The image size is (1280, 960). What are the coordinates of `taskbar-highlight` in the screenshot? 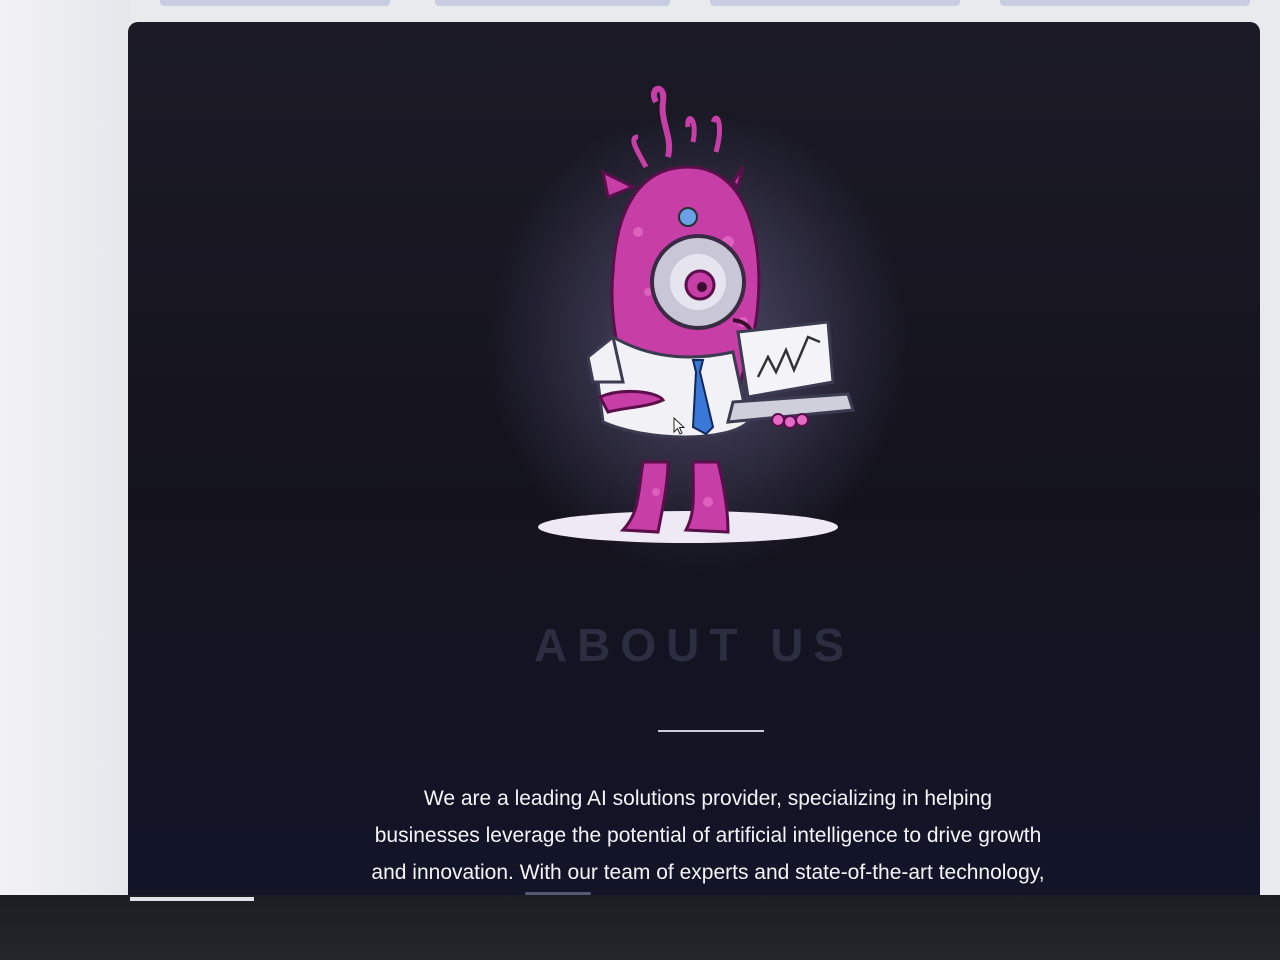 It's located at (192, 899).